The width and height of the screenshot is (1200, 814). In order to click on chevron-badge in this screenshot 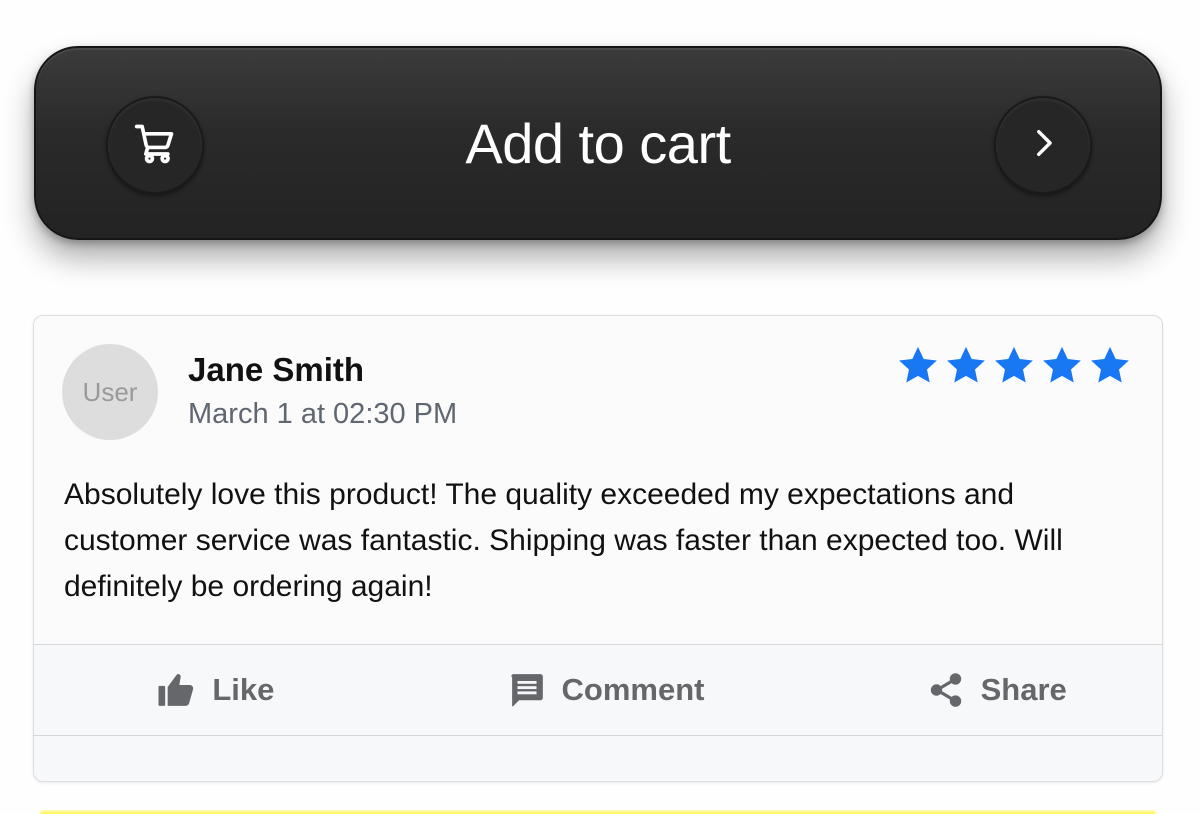, I will do `click(1043, 145)`.